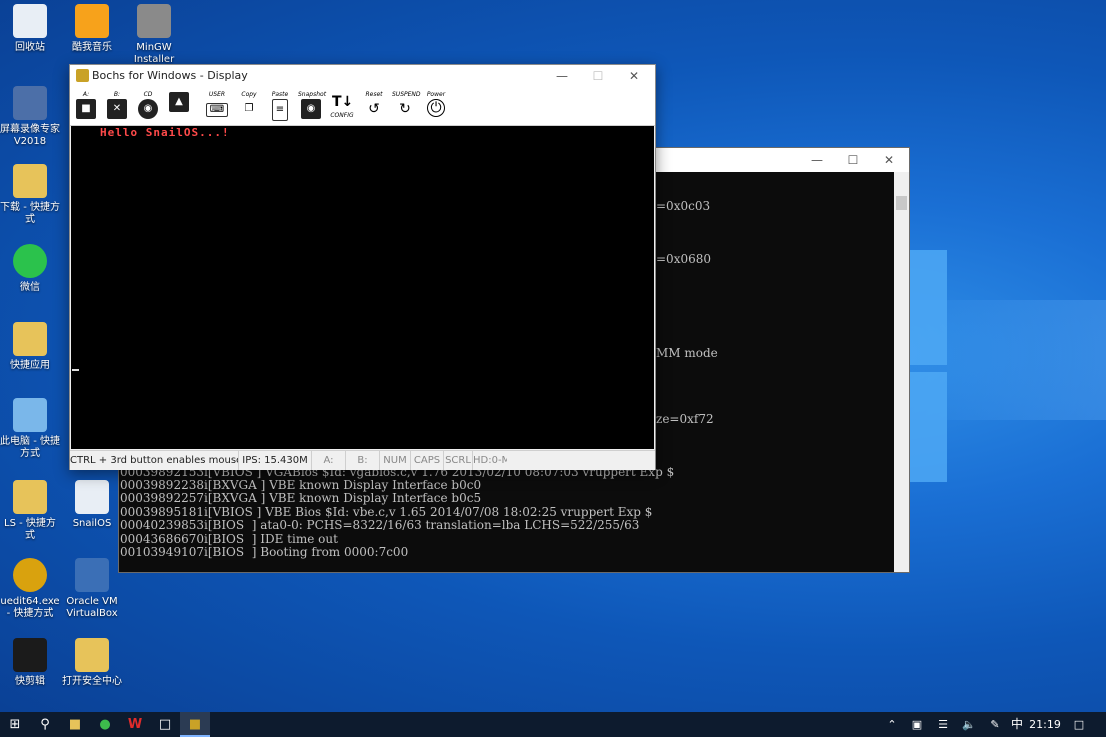  I want to click on paste-button: Paste ≡, so click(280, 106).